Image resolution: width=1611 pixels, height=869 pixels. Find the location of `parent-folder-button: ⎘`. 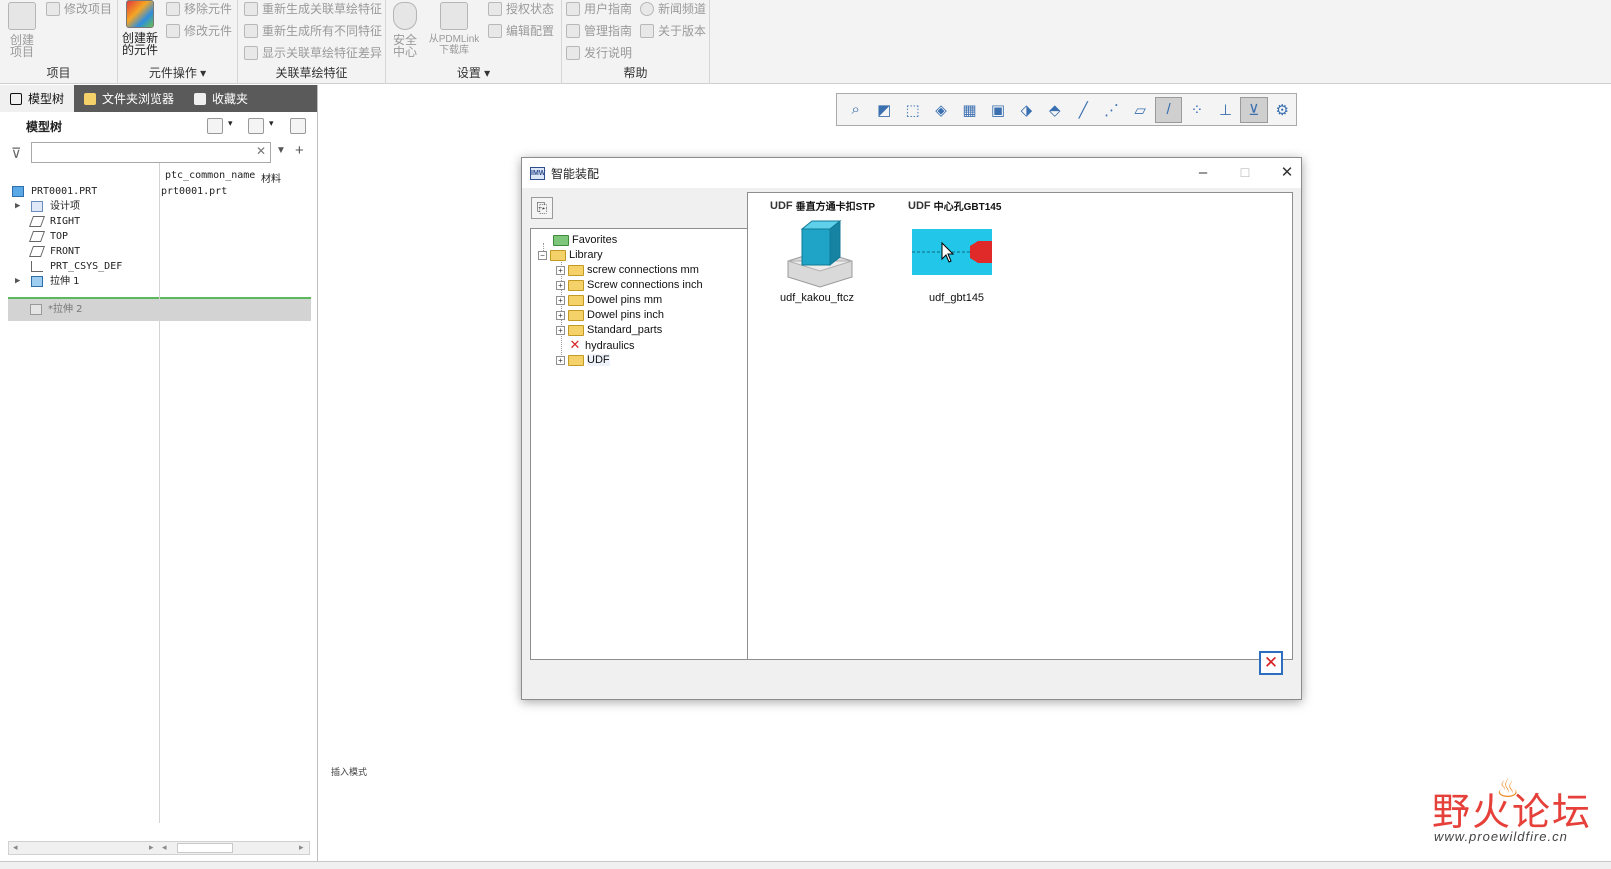

parent-folder-button: ⎘ is located at coordinates (542, 208).